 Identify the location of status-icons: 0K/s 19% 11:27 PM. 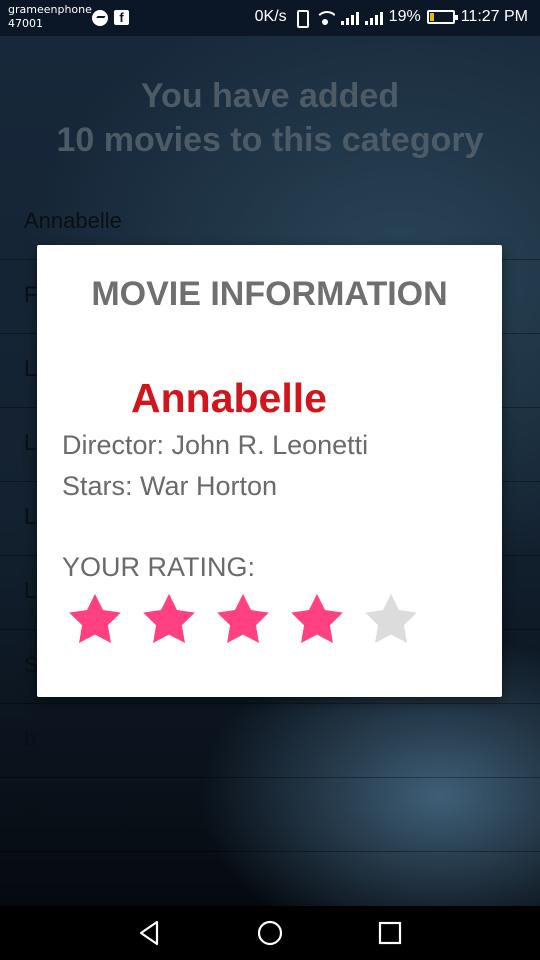
(391, 18).